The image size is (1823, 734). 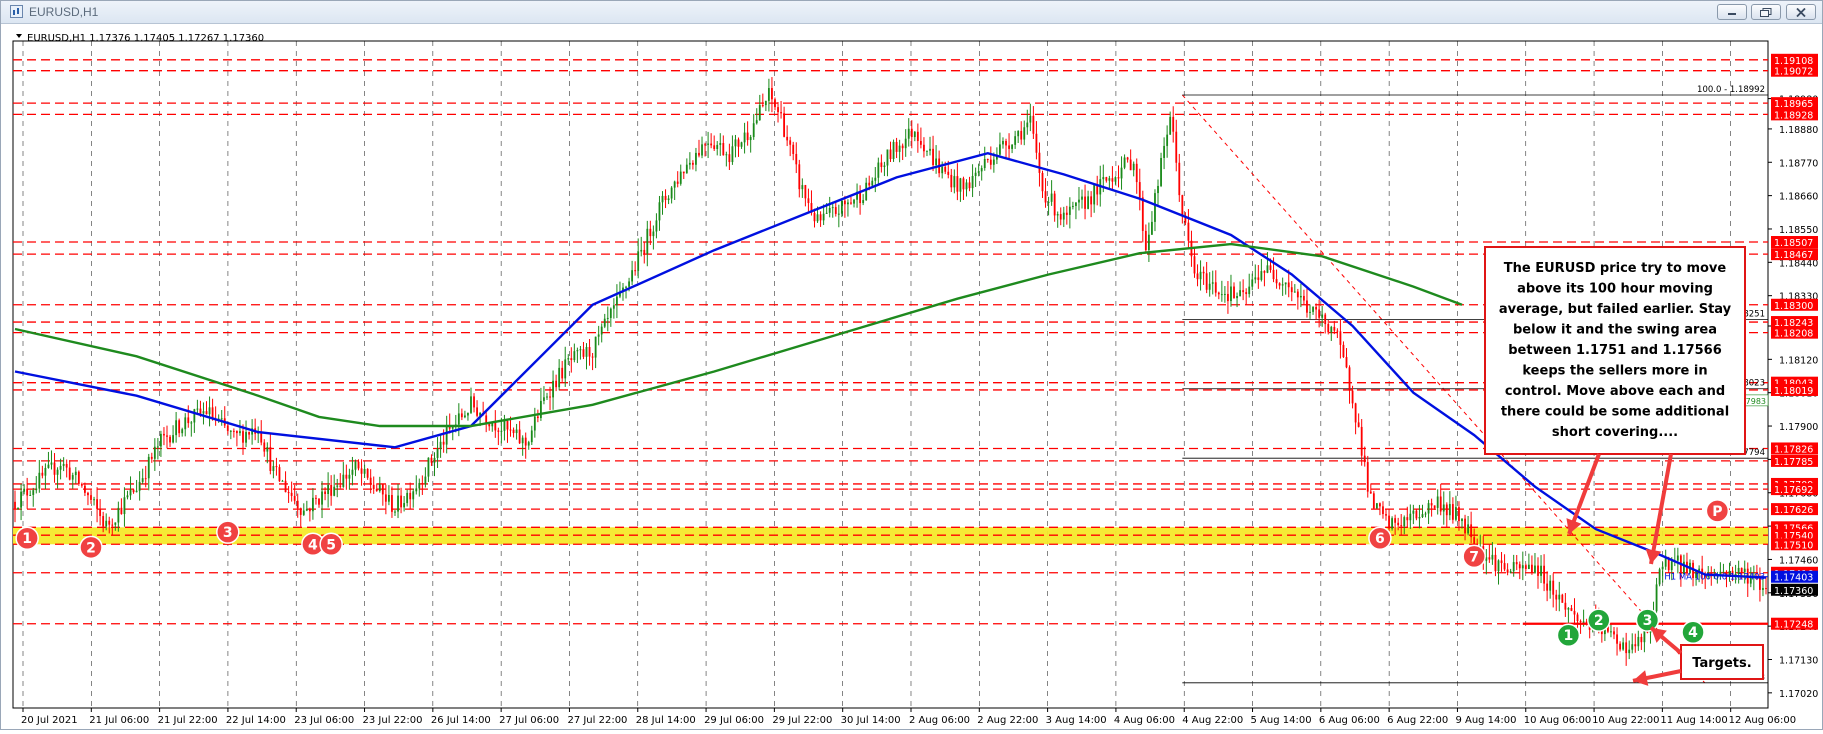 What do you see at coordinates (91, 548) in the screenshot?
I see `red-marker-label: 2` at bounding box center [91, 548].